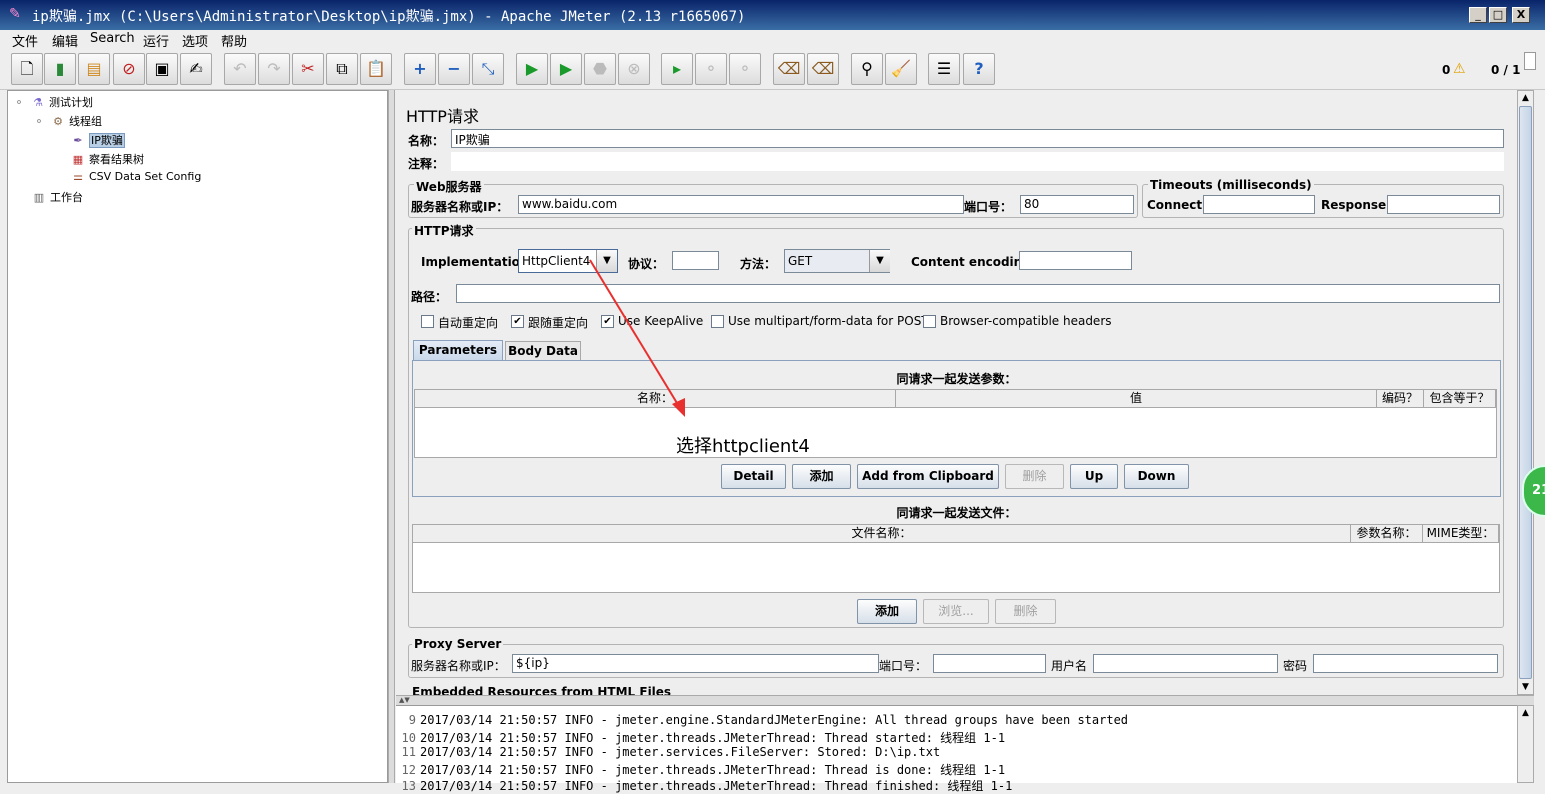 This screenshot has width=1545, height=794. What do you see at coordinates (156, 40) in the screenshot?
I see `menu-run: 运行` at bounding box center [156, 40].